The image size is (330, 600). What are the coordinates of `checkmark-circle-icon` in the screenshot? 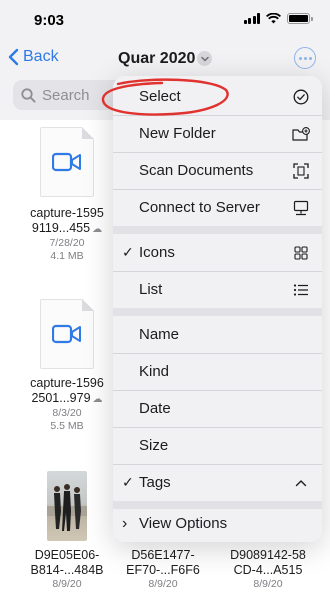 It's located at (301, 97).